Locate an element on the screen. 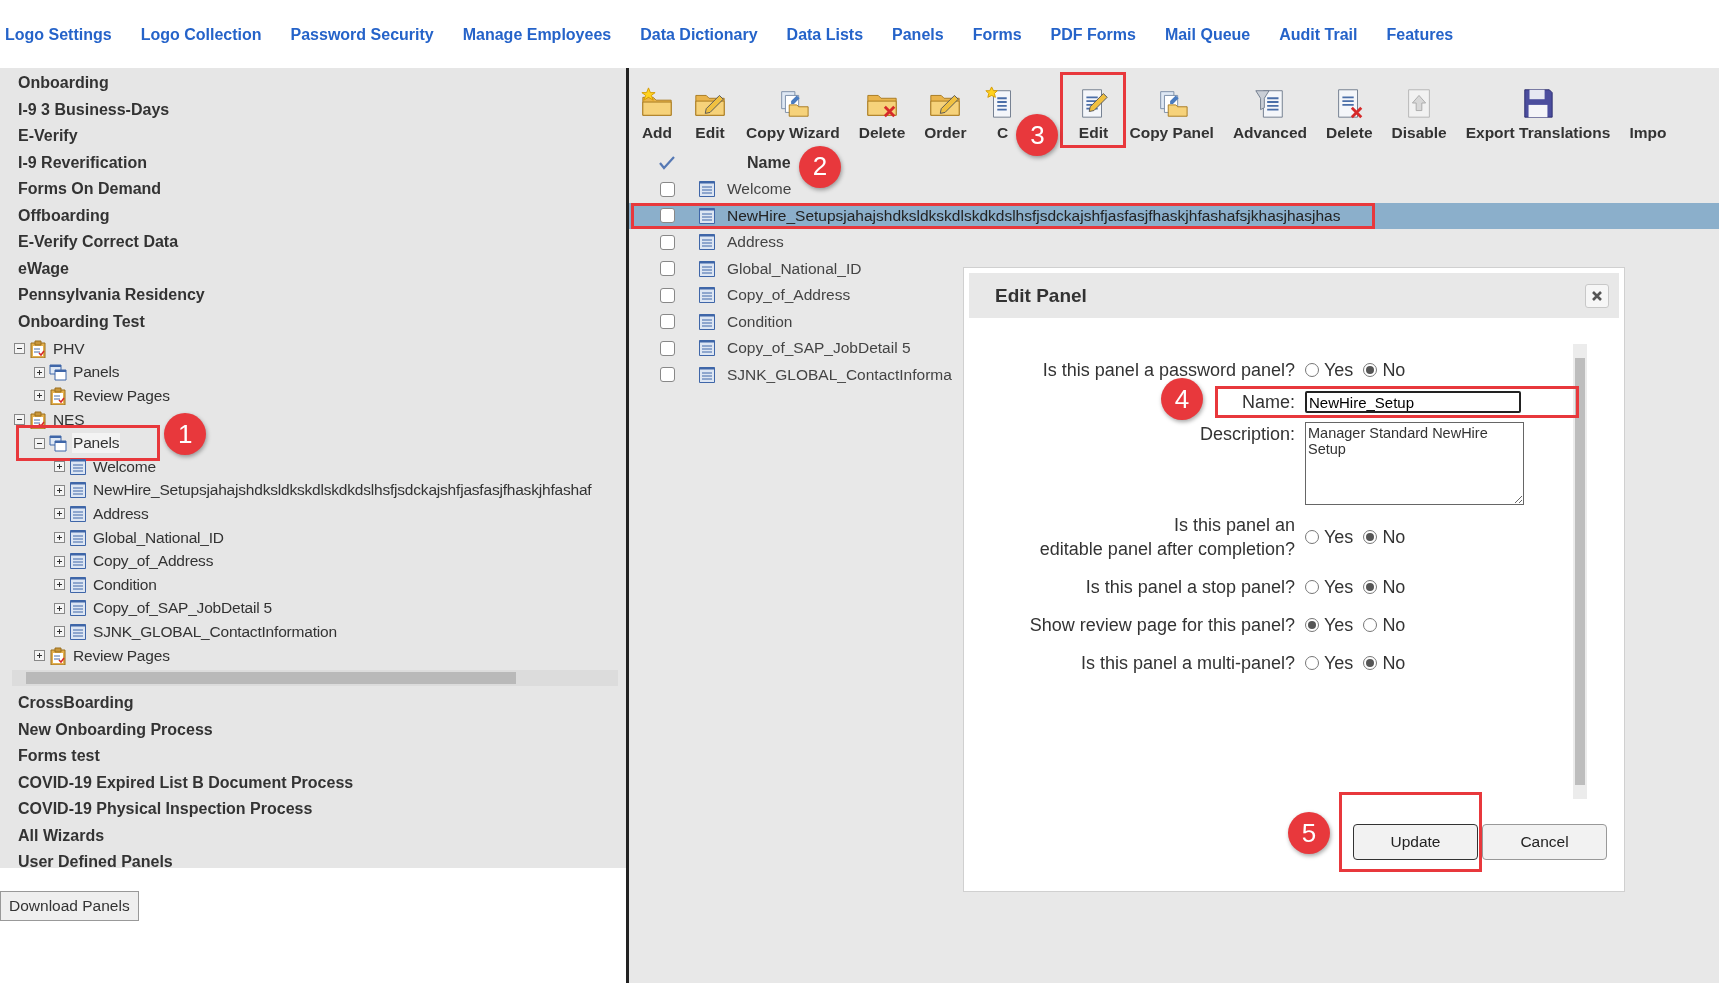 This screenshot has width=1719, height=983. horizontal-scrollbar is located at coordinates (315, 678).